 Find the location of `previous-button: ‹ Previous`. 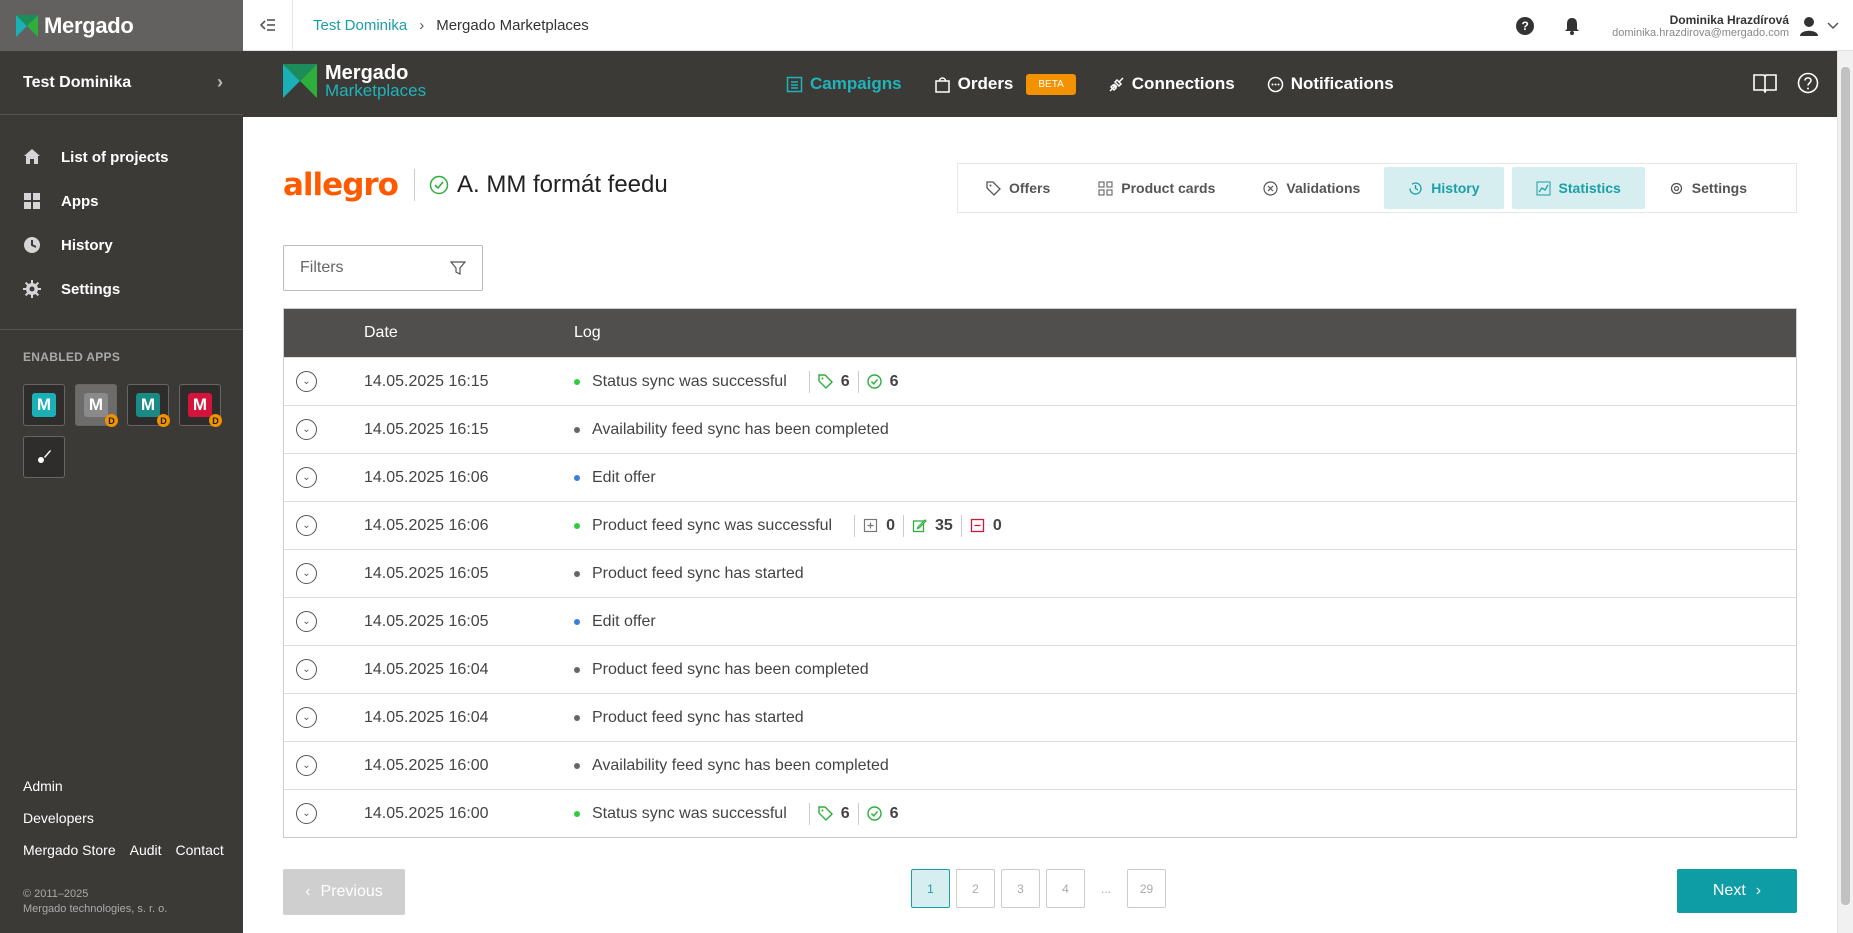

previous-button: ‹ Previous is located at coordinates (344, 892).